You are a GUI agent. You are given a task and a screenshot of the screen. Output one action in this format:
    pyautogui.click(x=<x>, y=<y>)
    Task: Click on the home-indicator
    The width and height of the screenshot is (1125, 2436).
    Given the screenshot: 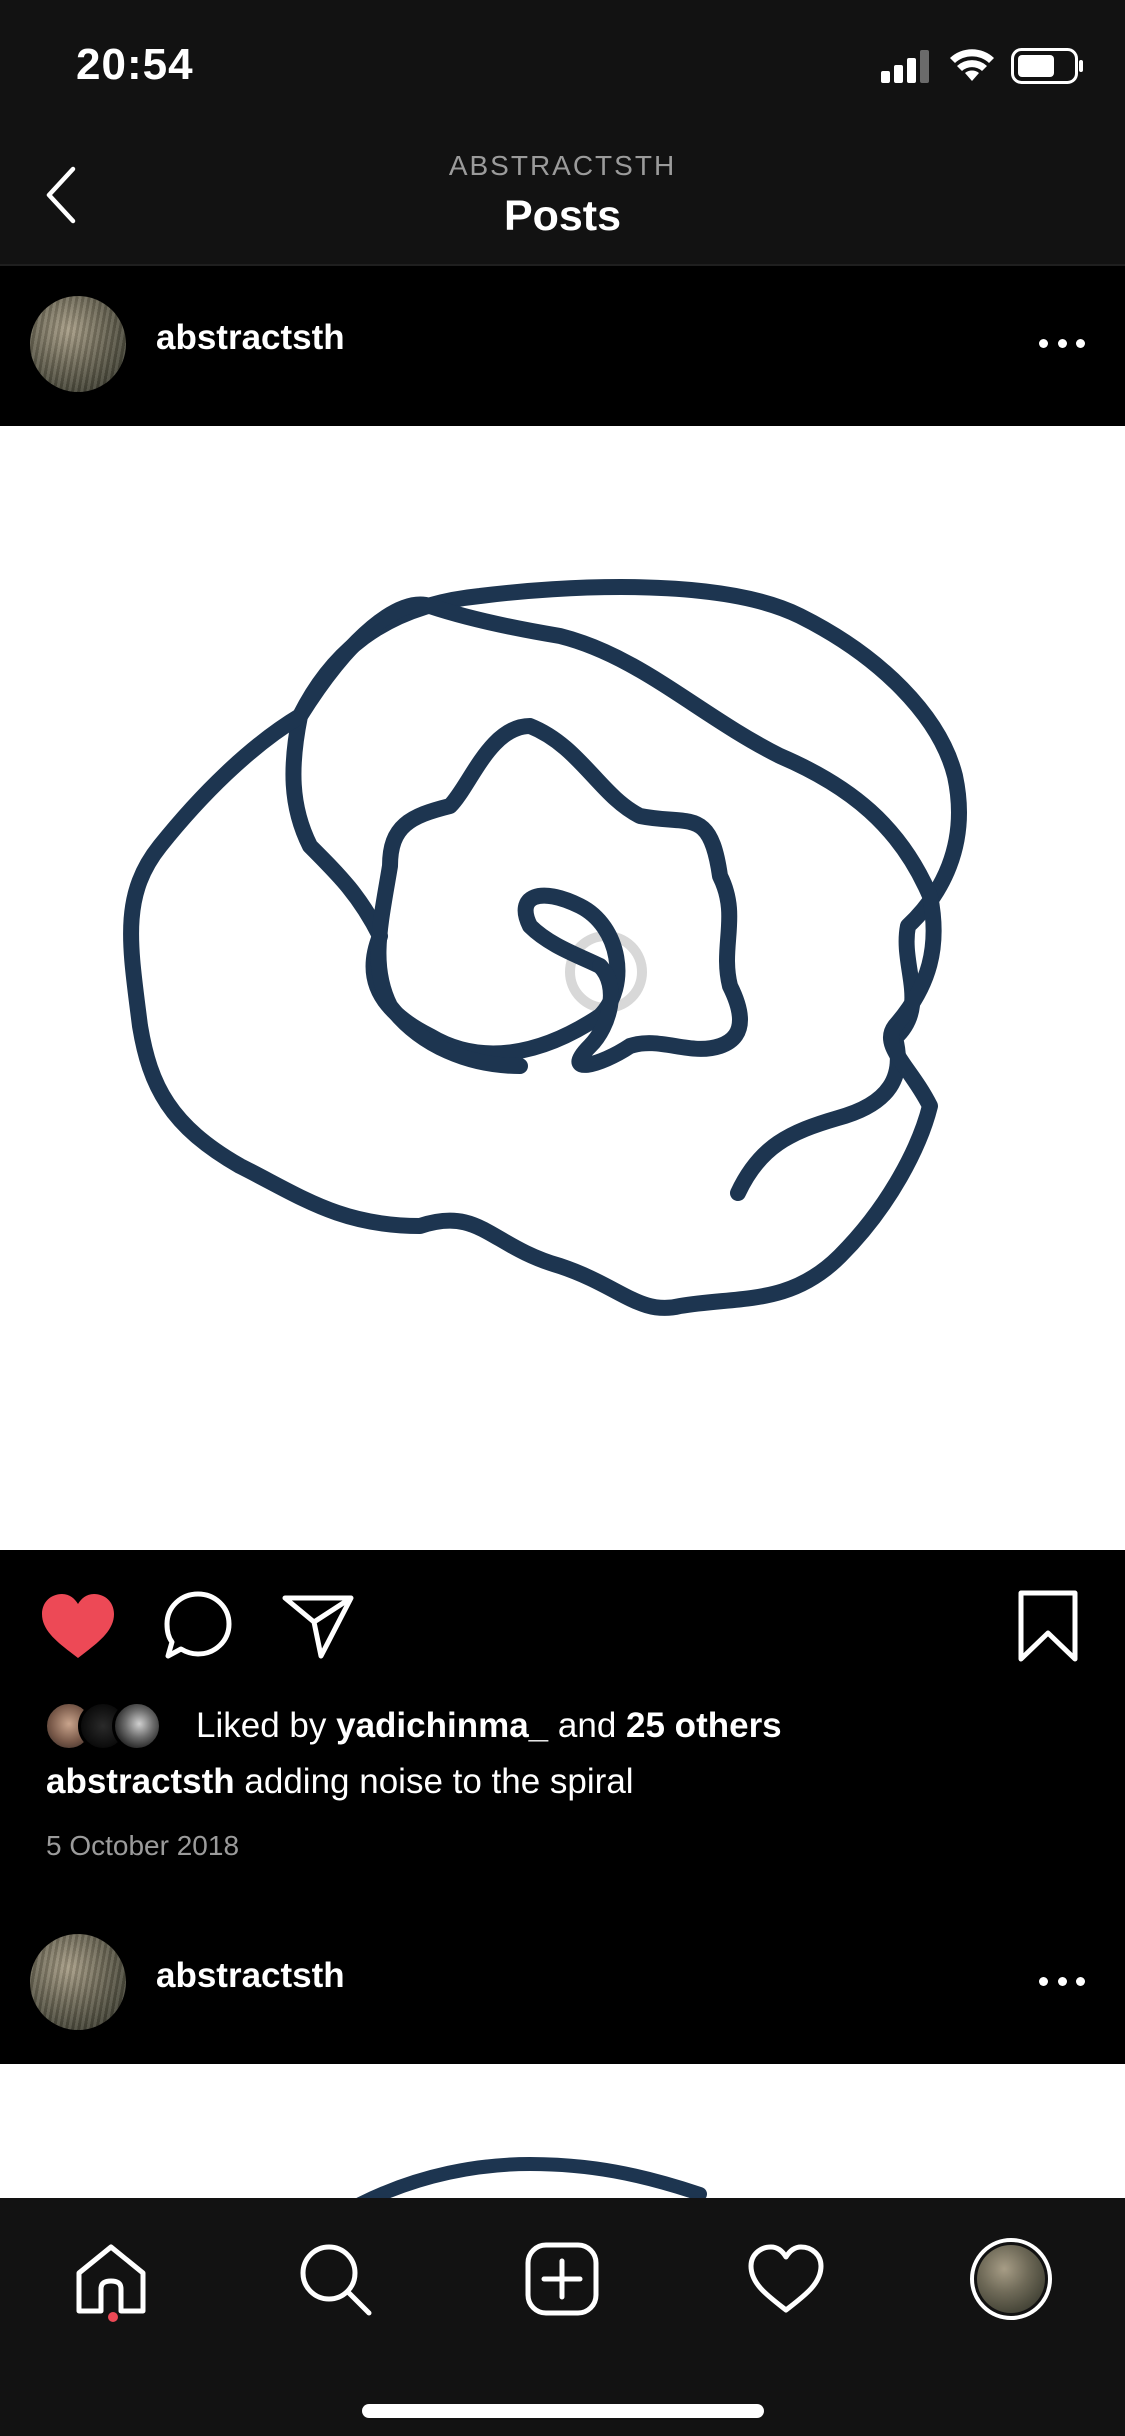 What is the action you would take?
    pyautogui.click(x=563, y=2411)
    